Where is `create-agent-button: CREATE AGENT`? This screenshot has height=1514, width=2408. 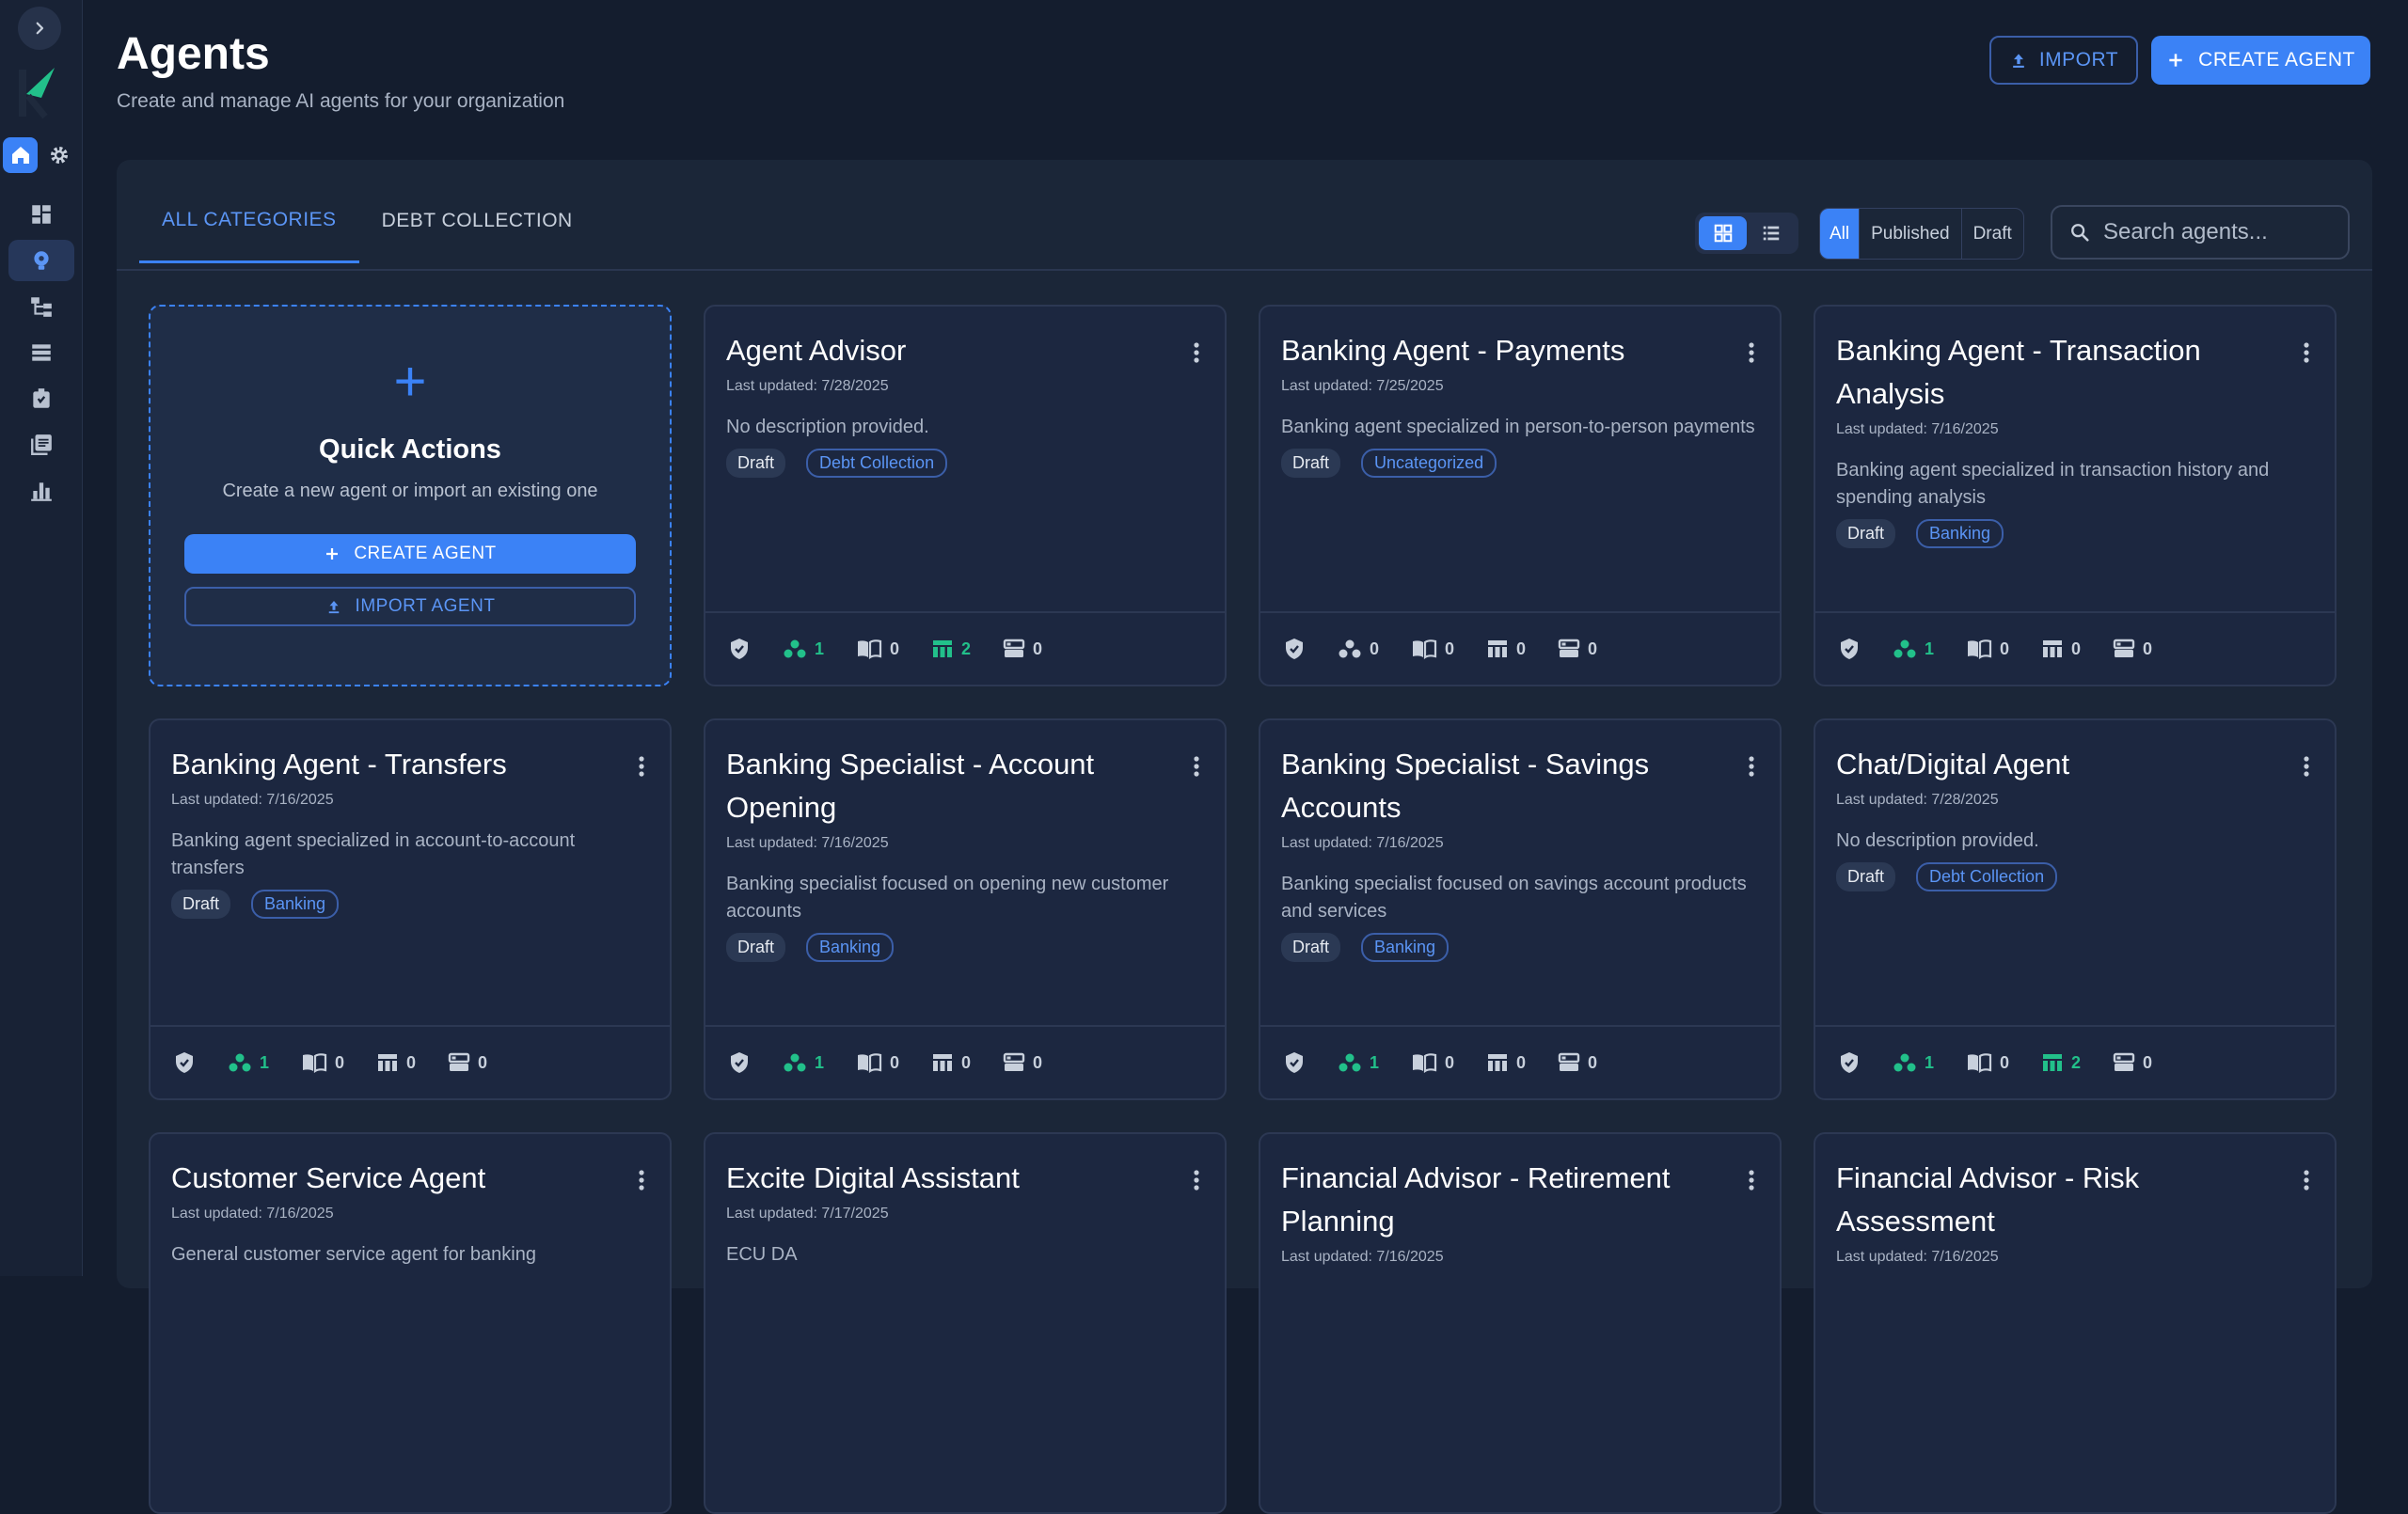
create-agent-button: CREATE AGENT is located at coordinates (2261, 61).